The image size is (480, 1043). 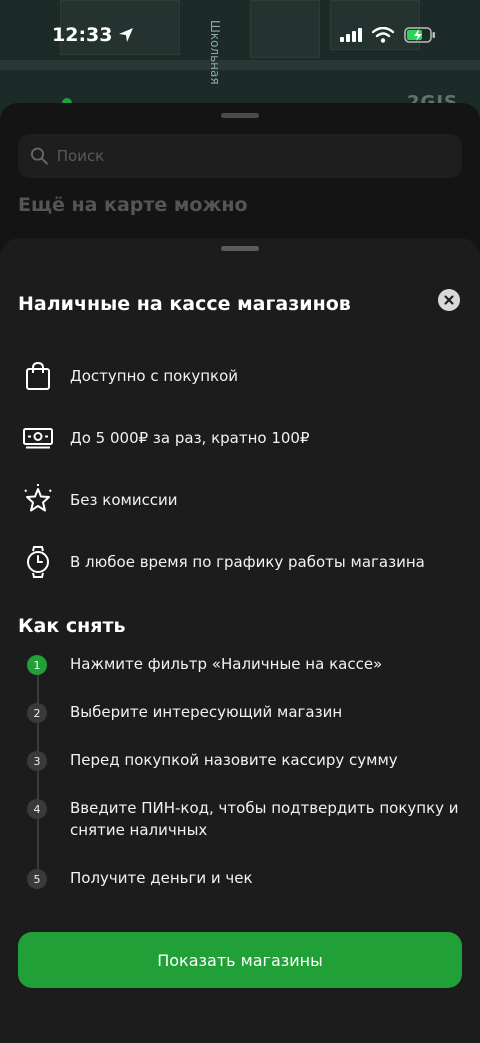 I want to click on close-button, so click(x=449, y=300).